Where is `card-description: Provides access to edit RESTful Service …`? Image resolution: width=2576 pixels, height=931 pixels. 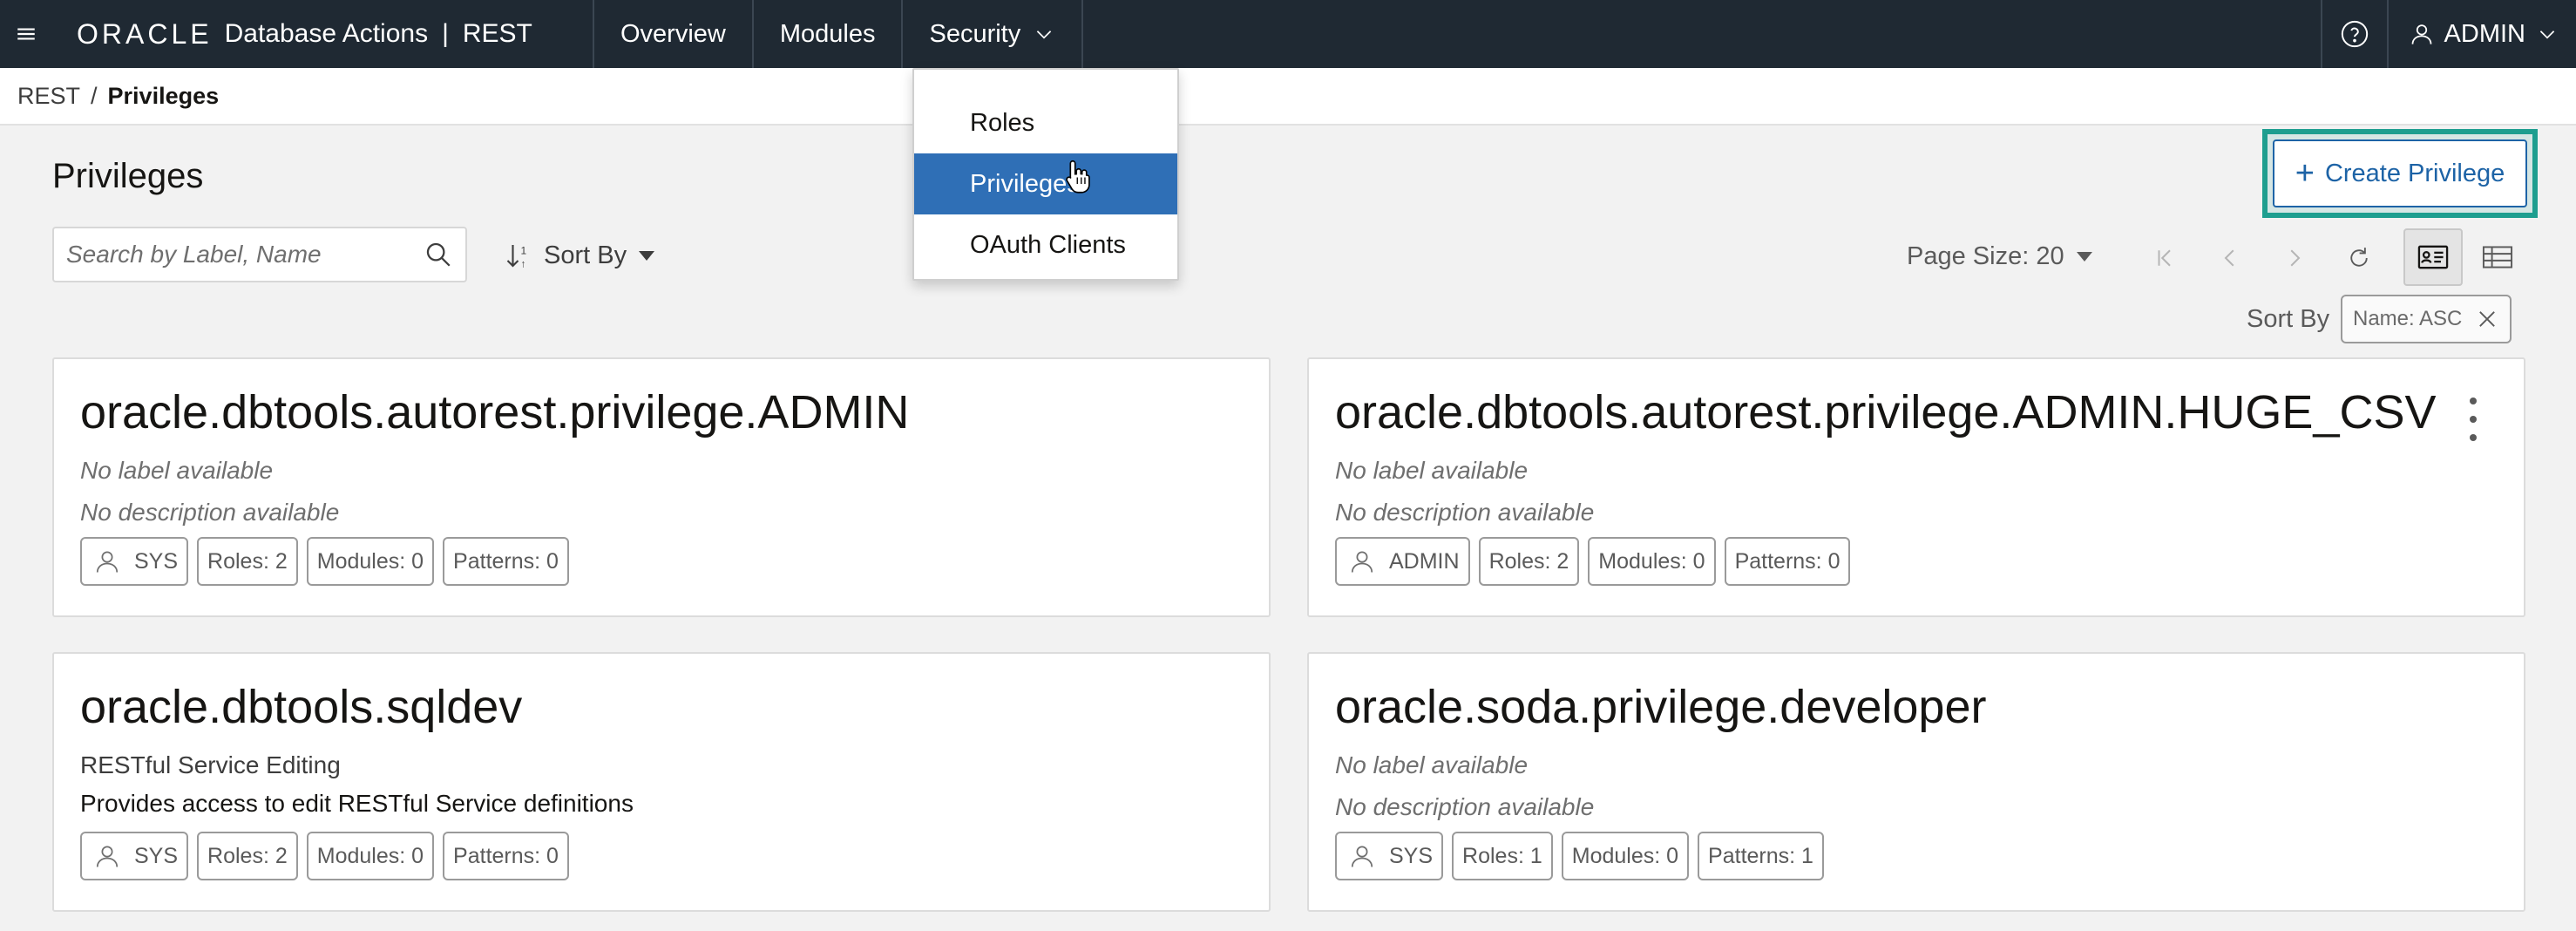 card-description: Provides access to edit RESTful Service … is located at coordinates (357, 803).